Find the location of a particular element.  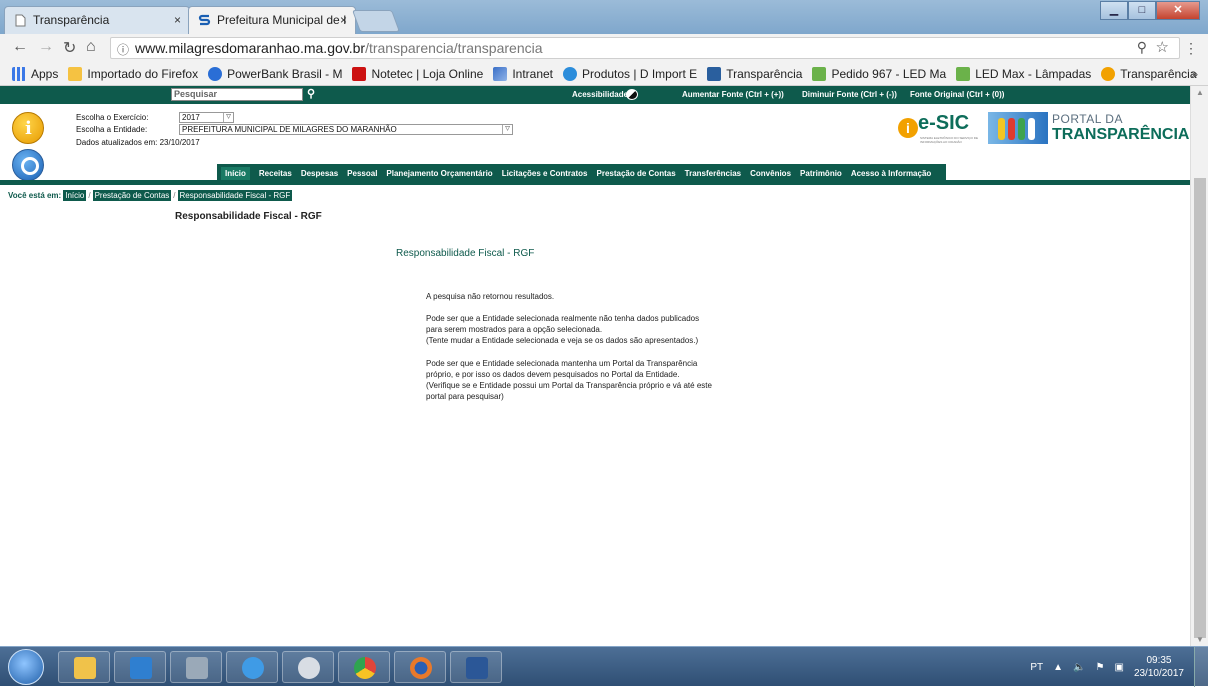

url-path: /transparencia/transparencia is located at coordinates (454, 48).